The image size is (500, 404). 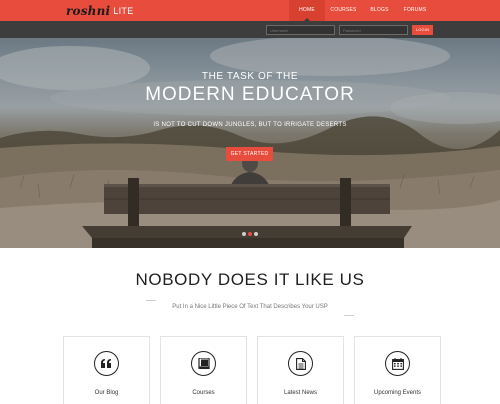 What do you see at coordinates (379, 10) in the screenshot?
I see `nav-item-blogs: BLOGS` at bounding box center [379, 10].